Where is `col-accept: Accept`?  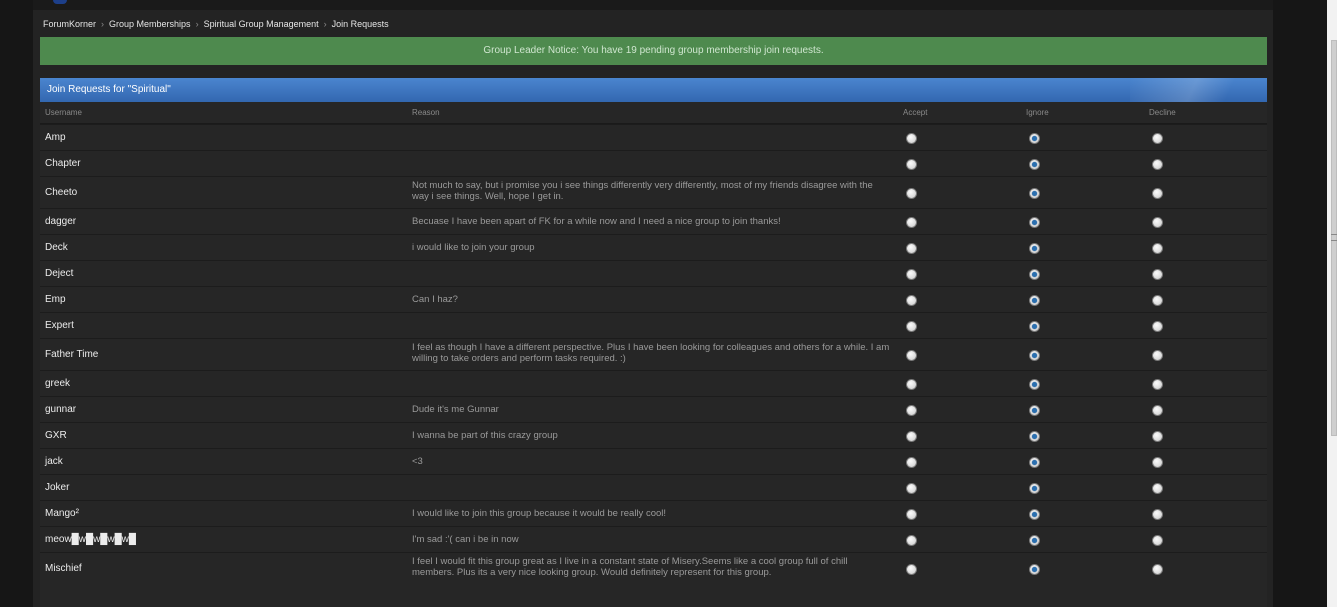
col-accept: Accept is located at coordinates (915, 112).